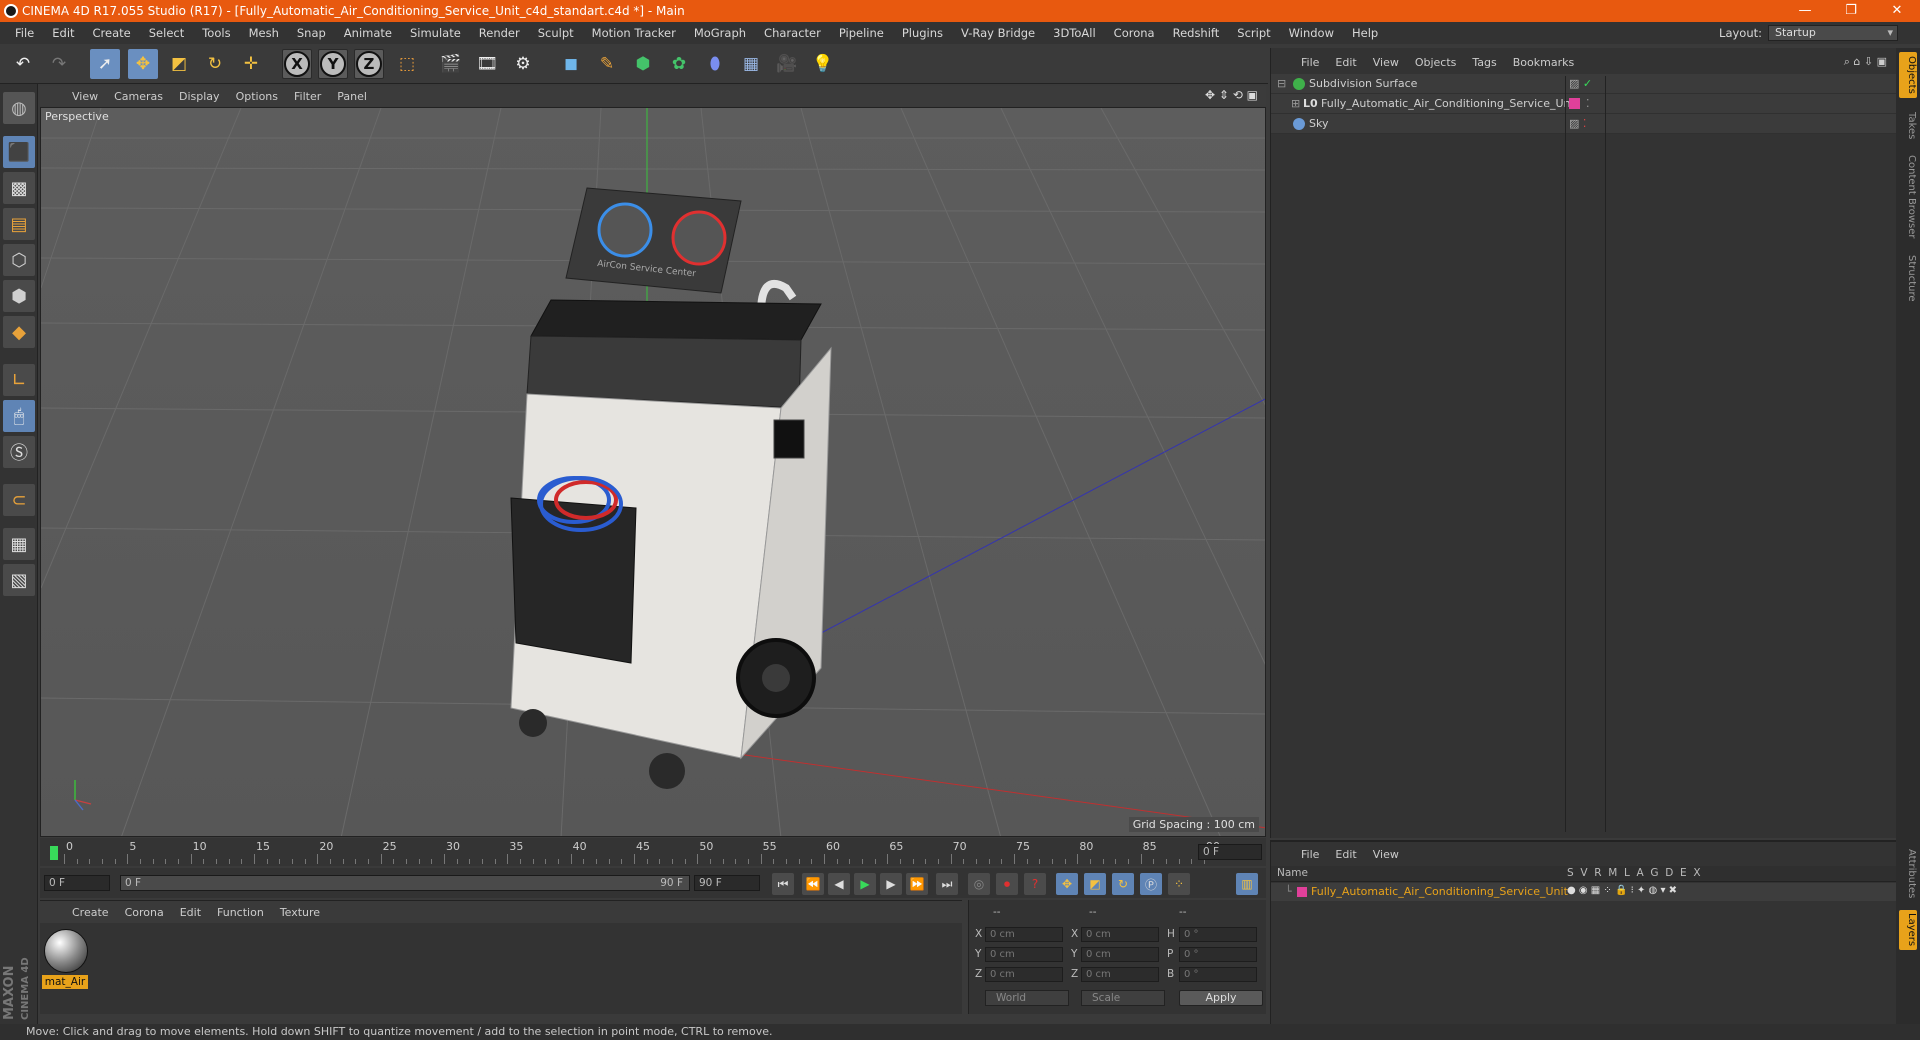 Image resolution: width=1920 pixels, height=1040 pixels. Describe the element at coordinates (1295, 103) in the screenshot. I see `expand-toggle-icon: ⊞` at that location.